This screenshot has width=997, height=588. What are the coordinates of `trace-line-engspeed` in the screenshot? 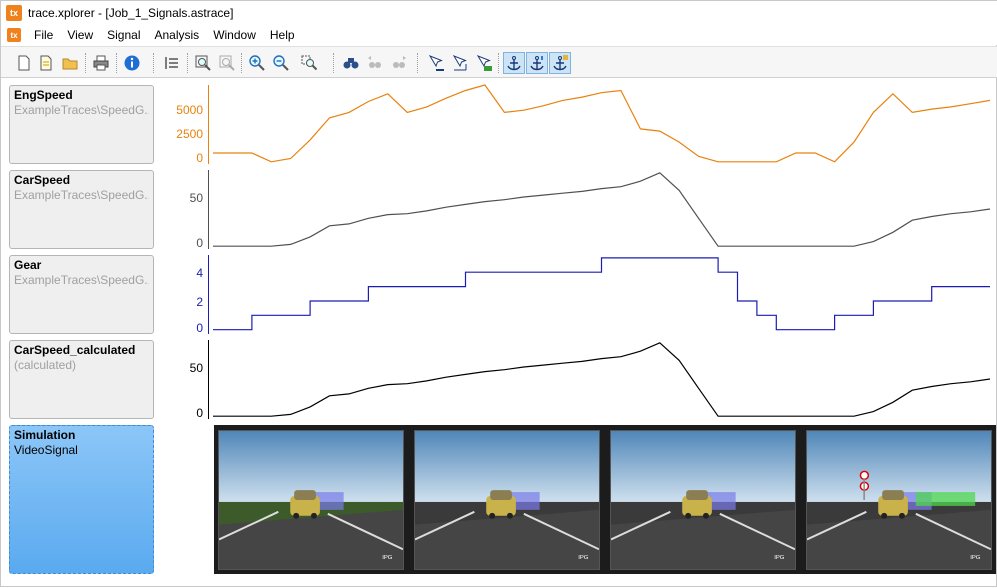 It's located at (602, 123).